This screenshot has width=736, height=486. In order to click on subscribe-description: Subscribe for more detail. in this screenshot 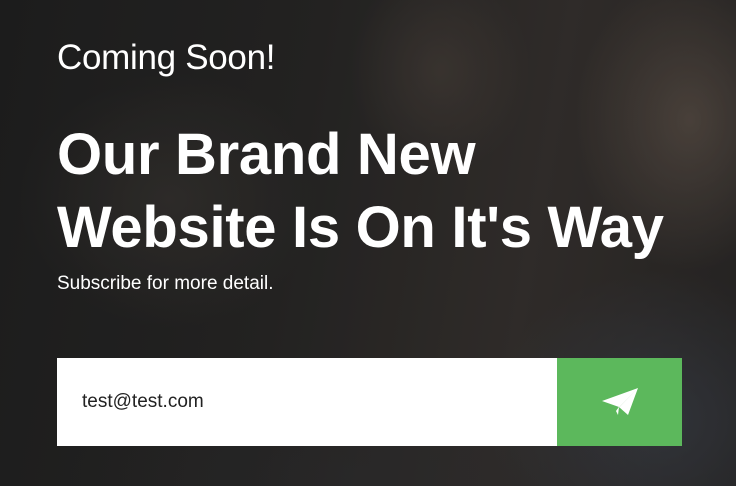, I will do `click(165, 283)`.